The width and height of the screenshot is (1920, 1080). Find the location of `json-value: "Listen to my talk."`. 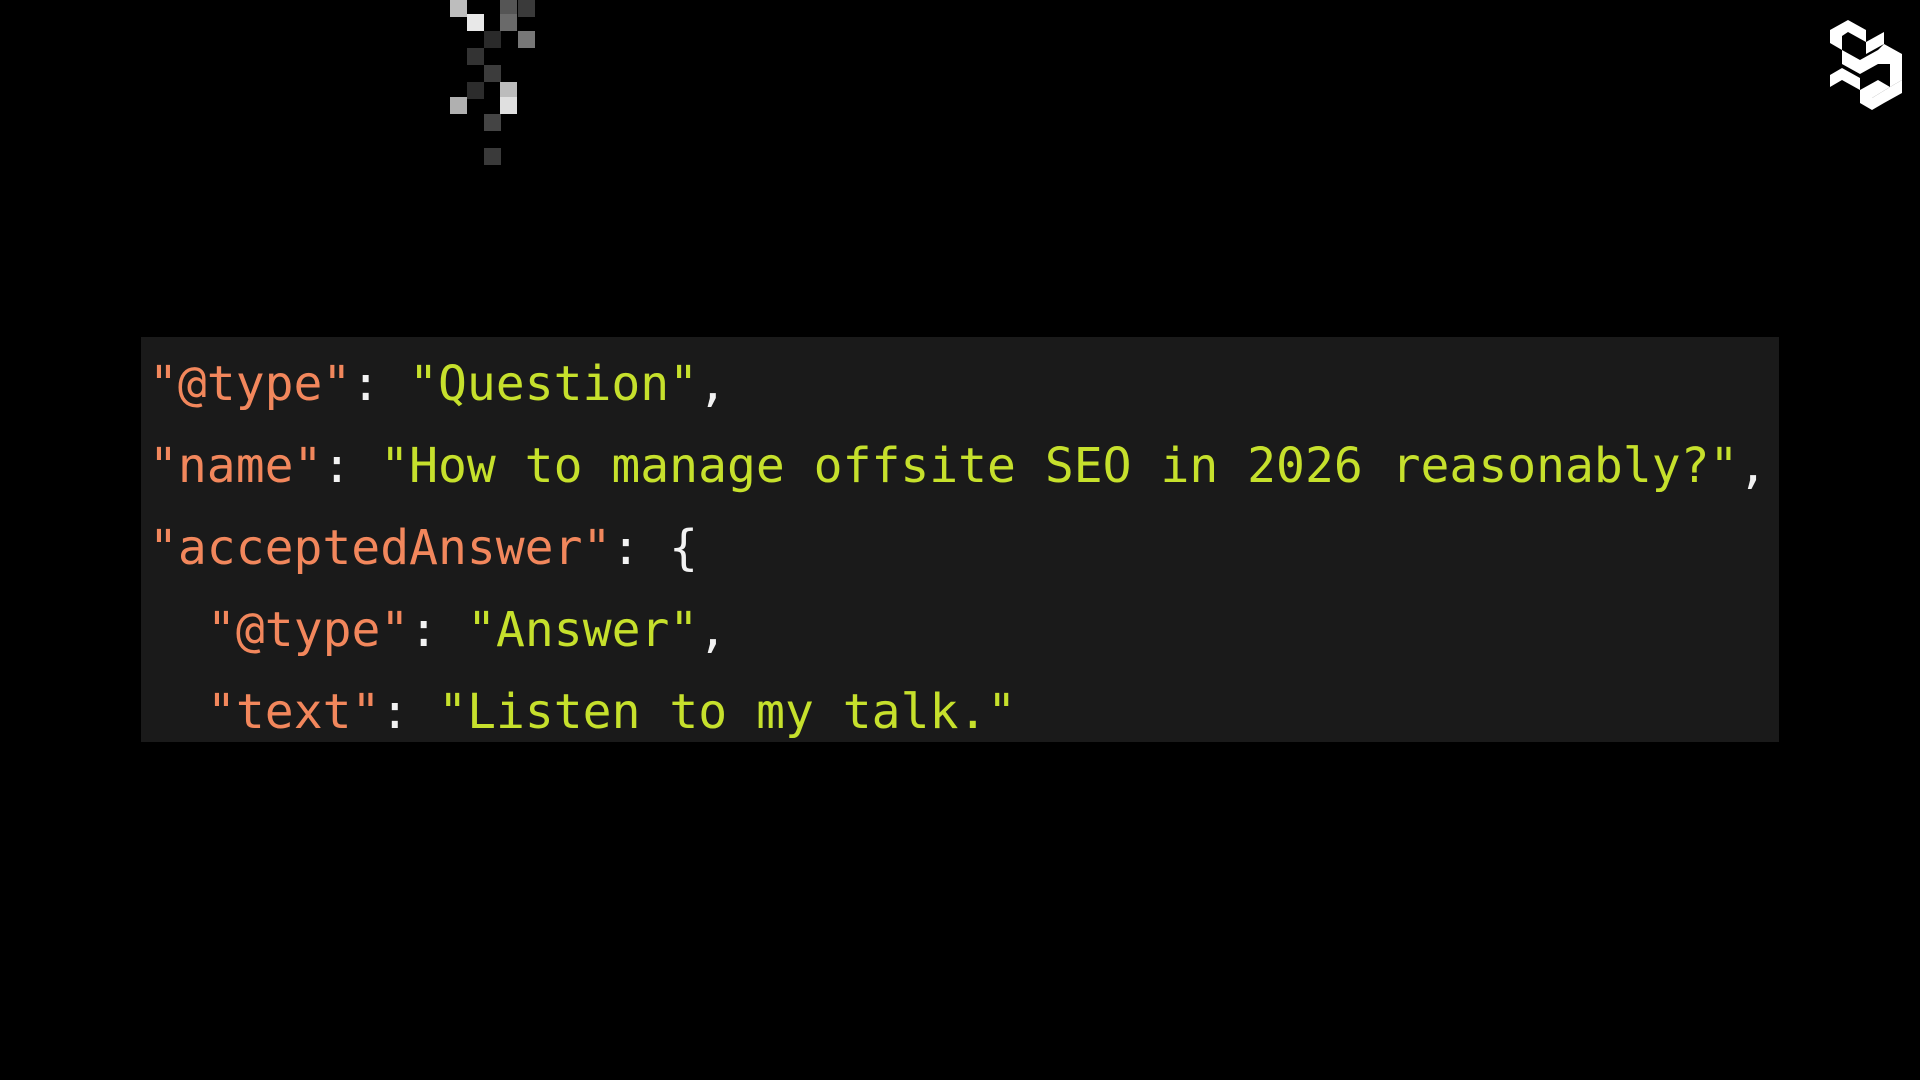

json-value: "Listen to my talk." is located at coordinates (727, 712).